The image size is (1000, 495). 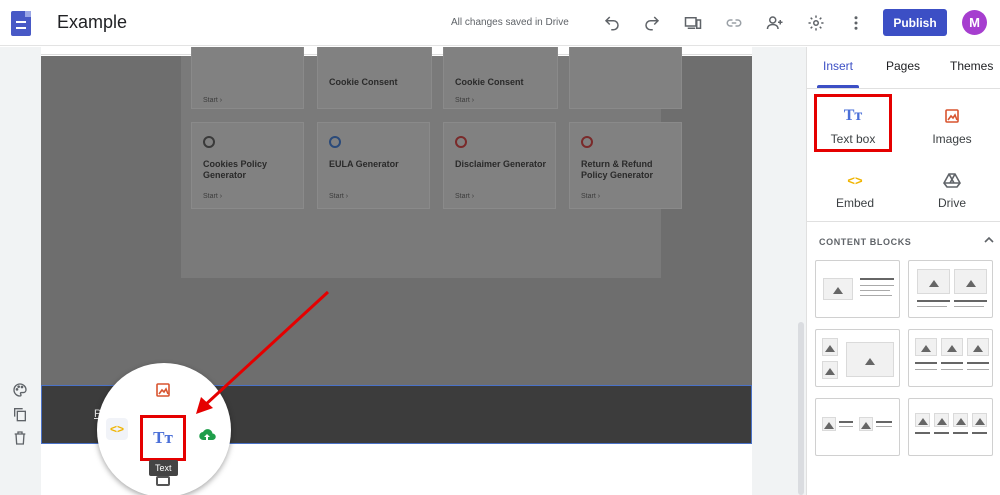 I want to click on policy-card: Cookie Consent Start ›, so click(x=500, y=78).